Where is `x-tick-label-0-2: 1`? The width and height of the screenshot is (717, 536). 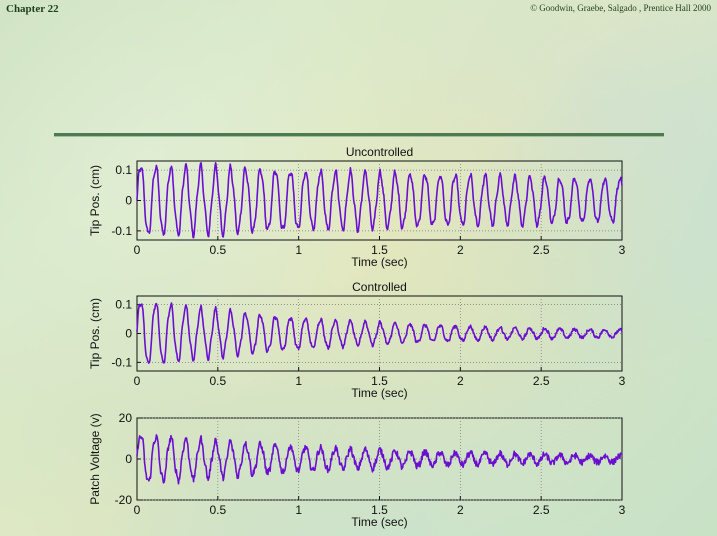
x-tick-label-0-2: 1 is located at coordinates (298, 250).